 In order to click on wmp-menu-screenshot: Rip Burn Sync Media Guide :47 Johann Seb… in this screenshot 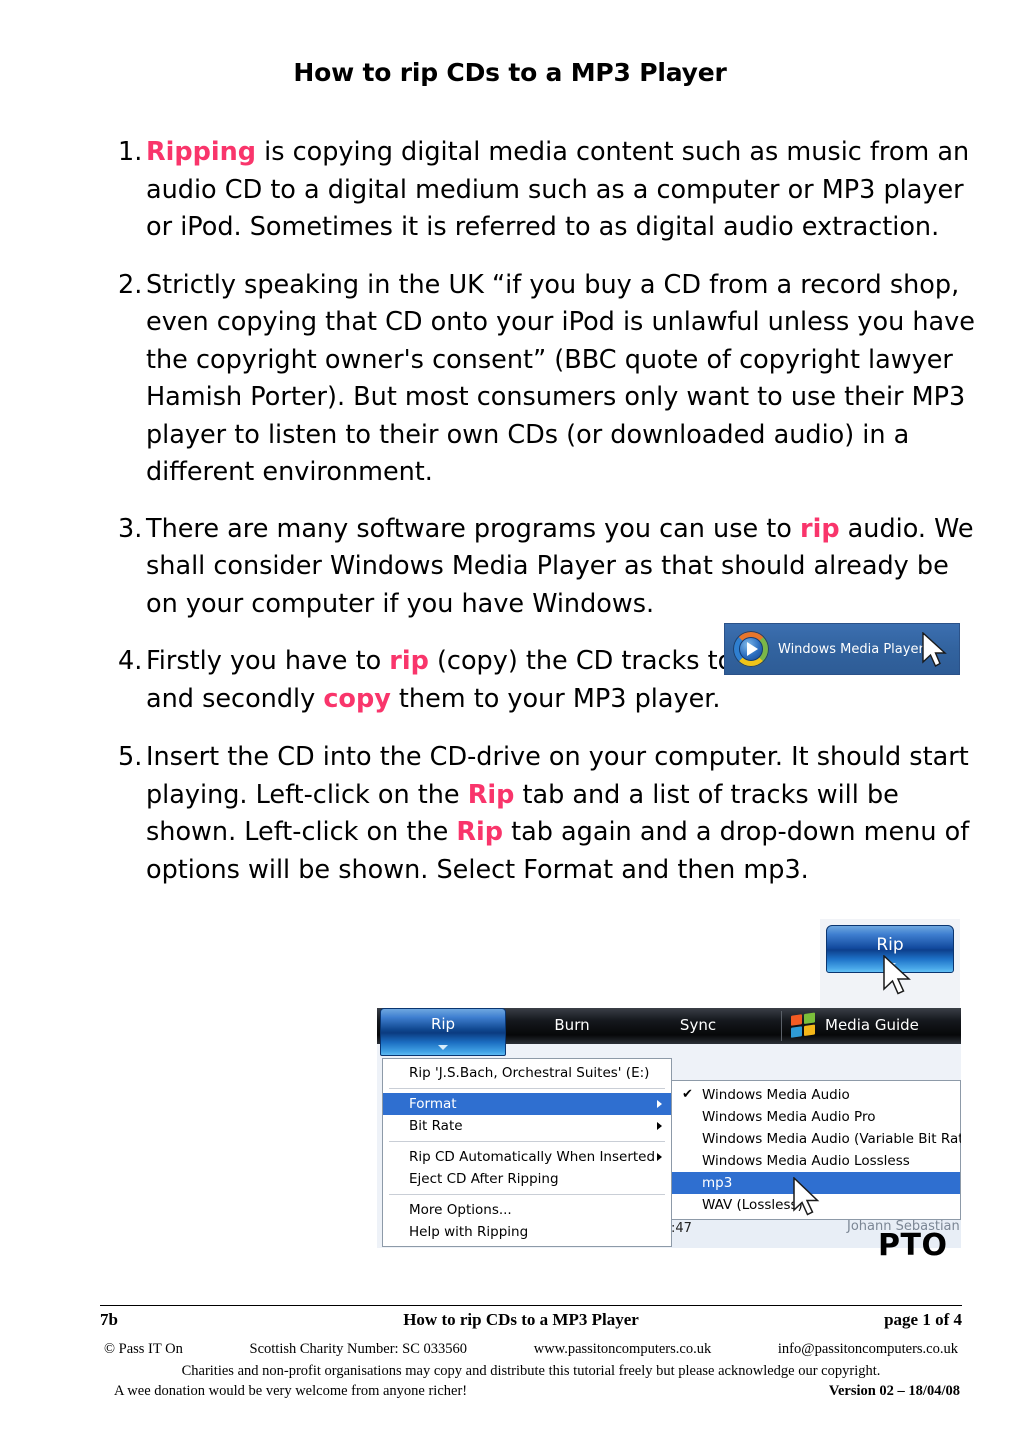, I will do `click(669, 1128)`.